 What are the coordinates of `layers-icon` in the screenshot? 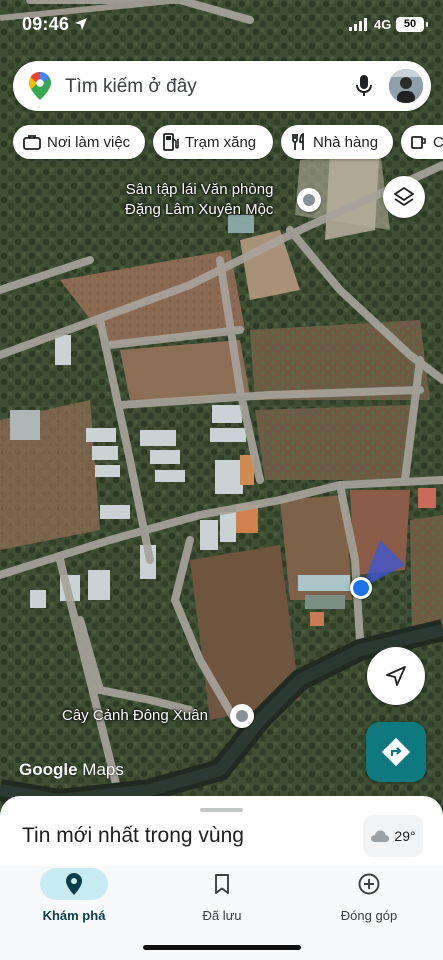 It's located at (404, 196).